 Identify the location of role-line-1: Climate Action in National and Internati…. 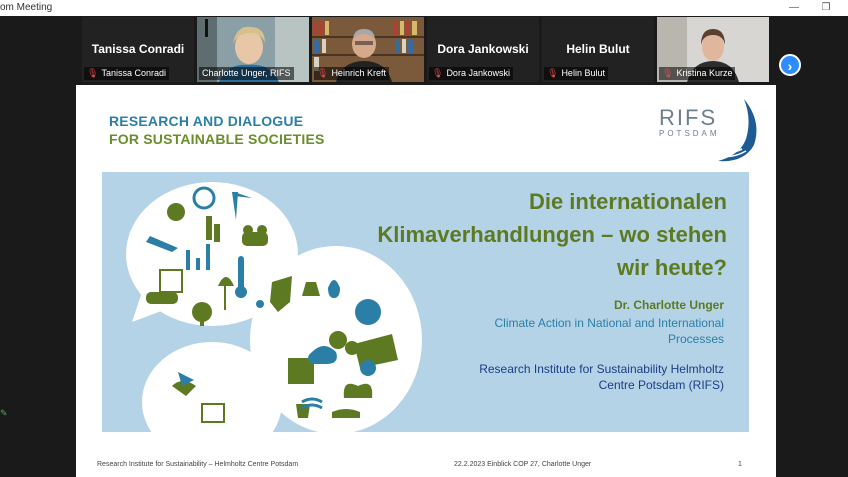
(609, 323).